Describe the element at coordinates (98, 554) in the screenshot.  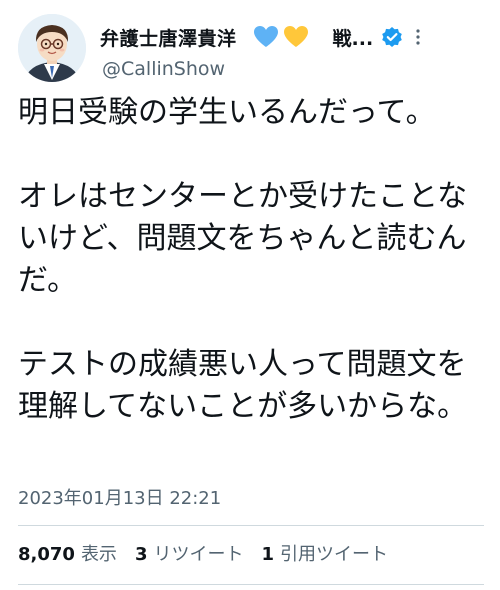
I see `views-label: 表示` at that location.